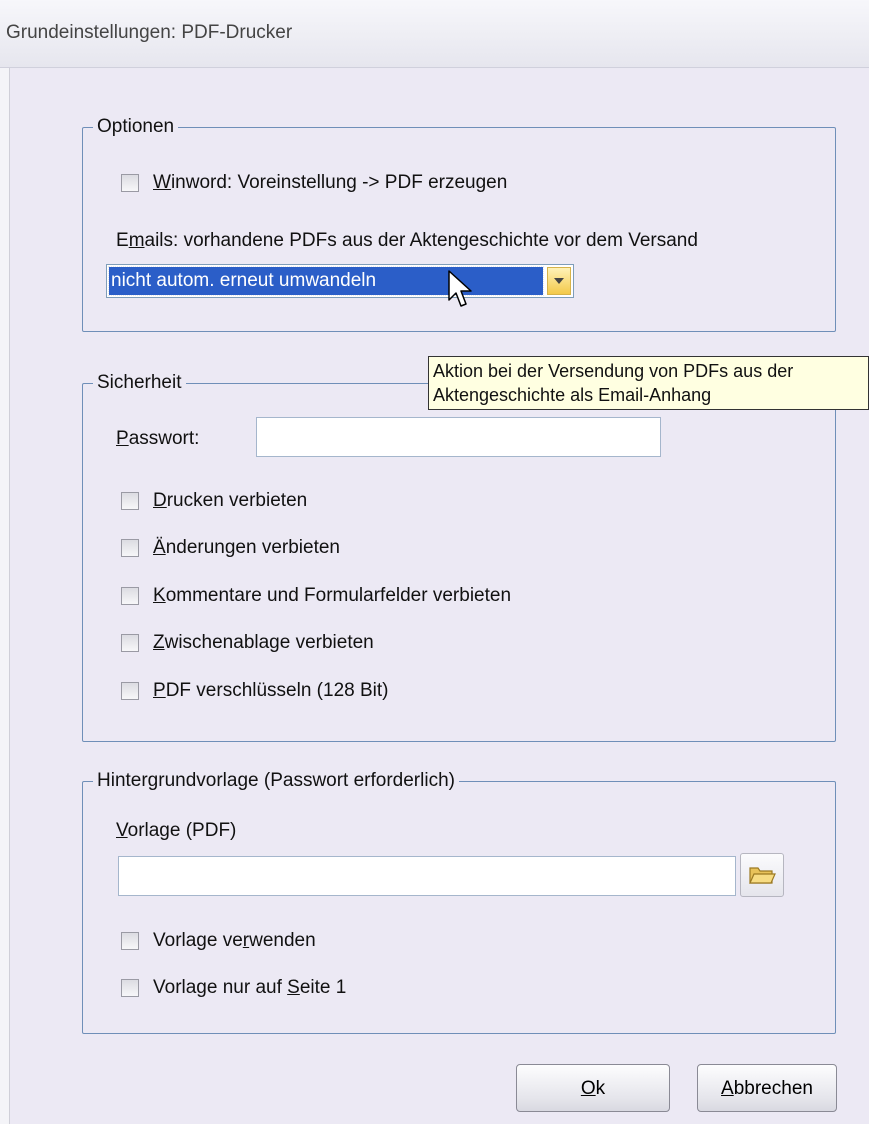 This screenshot has width=869, height=1124. Describe the element at coordinates (130, 183) in the screenshot. I see `winword-pdf-checkbox` at that location.